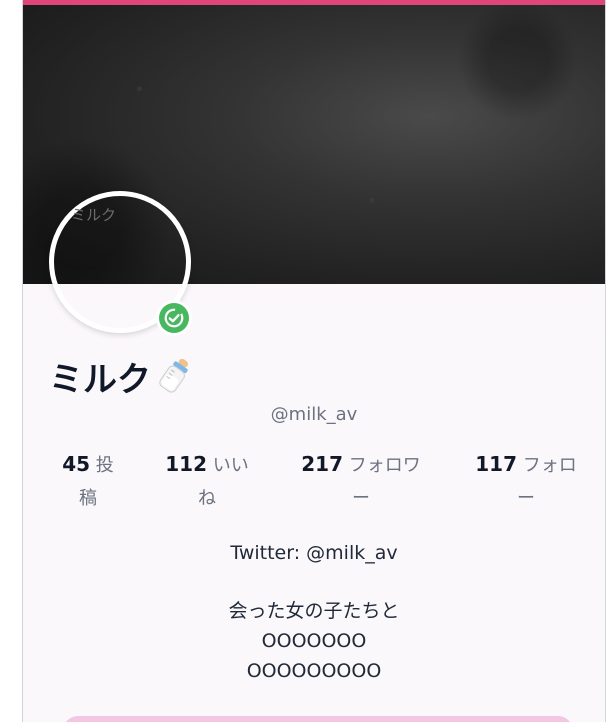  I want to click on stat-likes-value: 112, so click(186, 464).